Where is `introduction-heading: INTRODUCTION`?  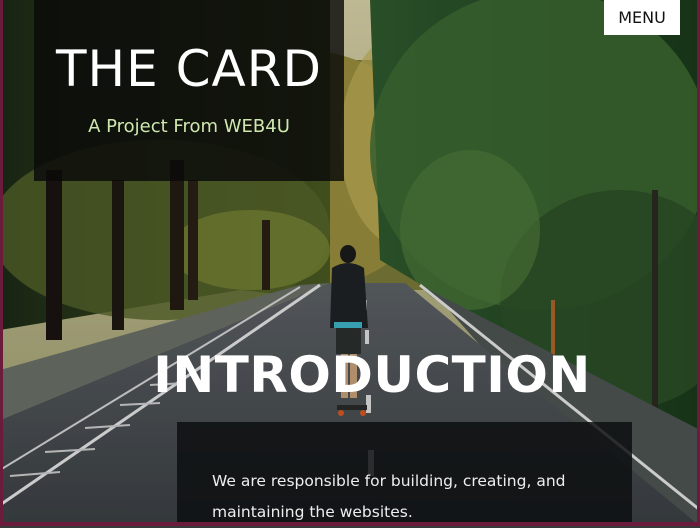 introduction-heading: INTRODUCTION is located at coordinates (350, 375).